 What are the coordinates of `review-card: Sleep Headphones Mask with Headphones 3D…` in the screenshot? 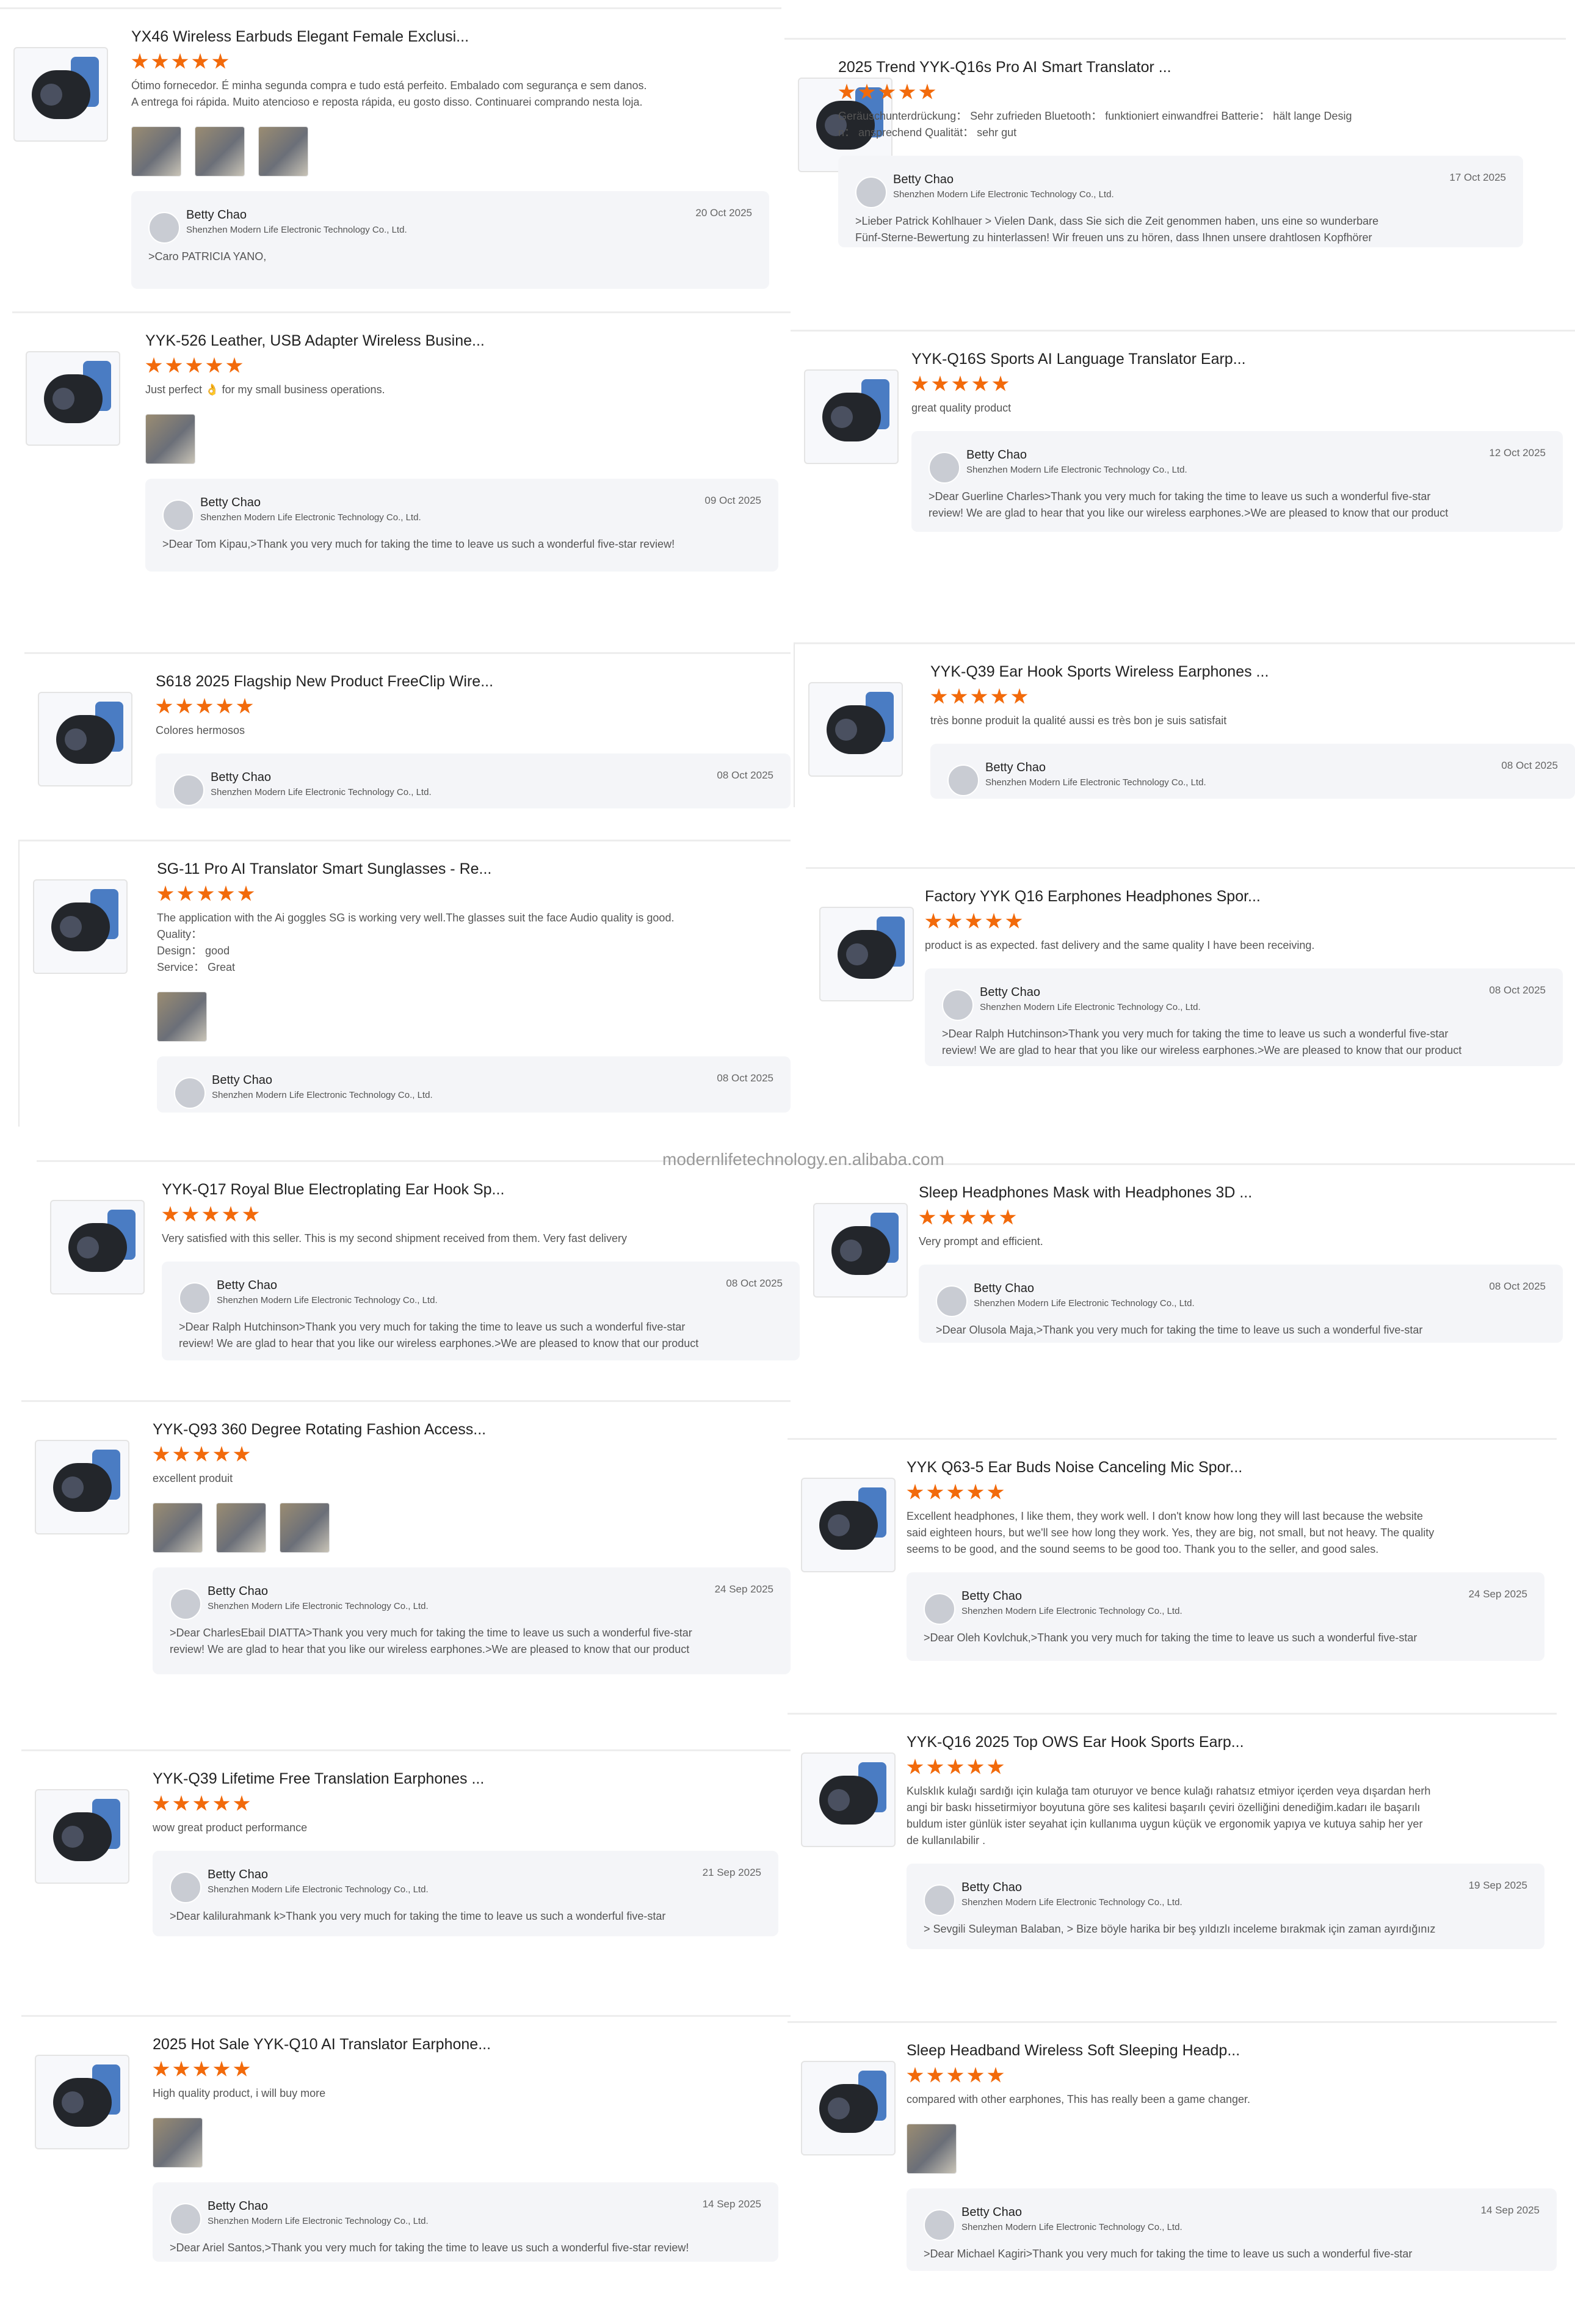 It's located at (1187, 1254).